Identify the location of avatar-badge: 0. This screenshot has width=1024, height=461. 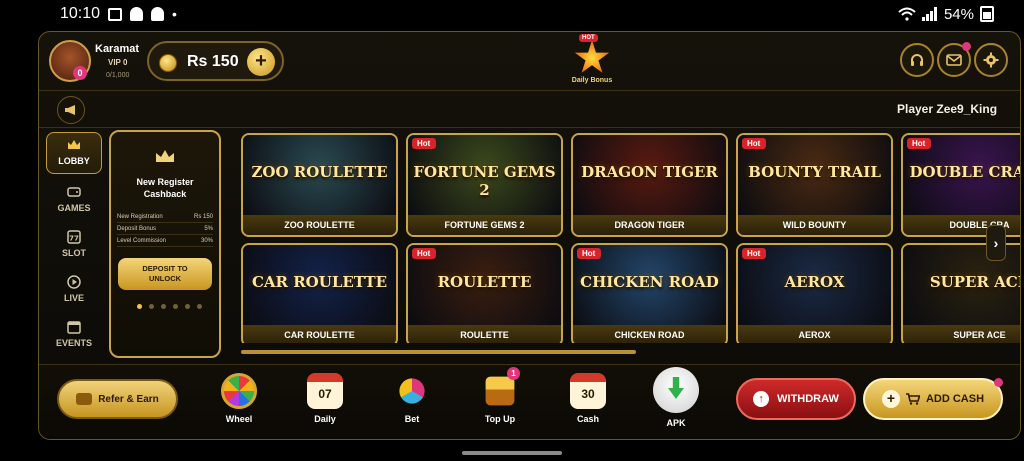
(80, 73).